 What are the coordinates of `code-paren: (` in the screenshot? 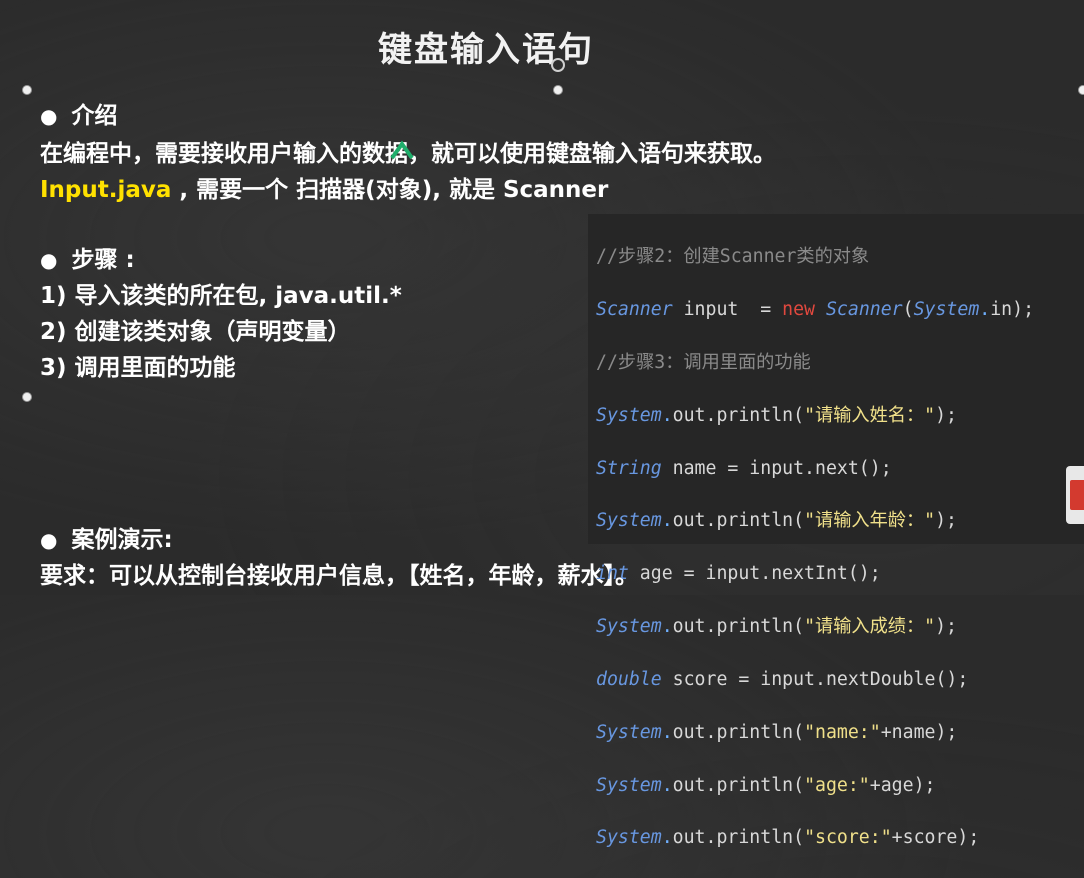 It's located at (908, 310).